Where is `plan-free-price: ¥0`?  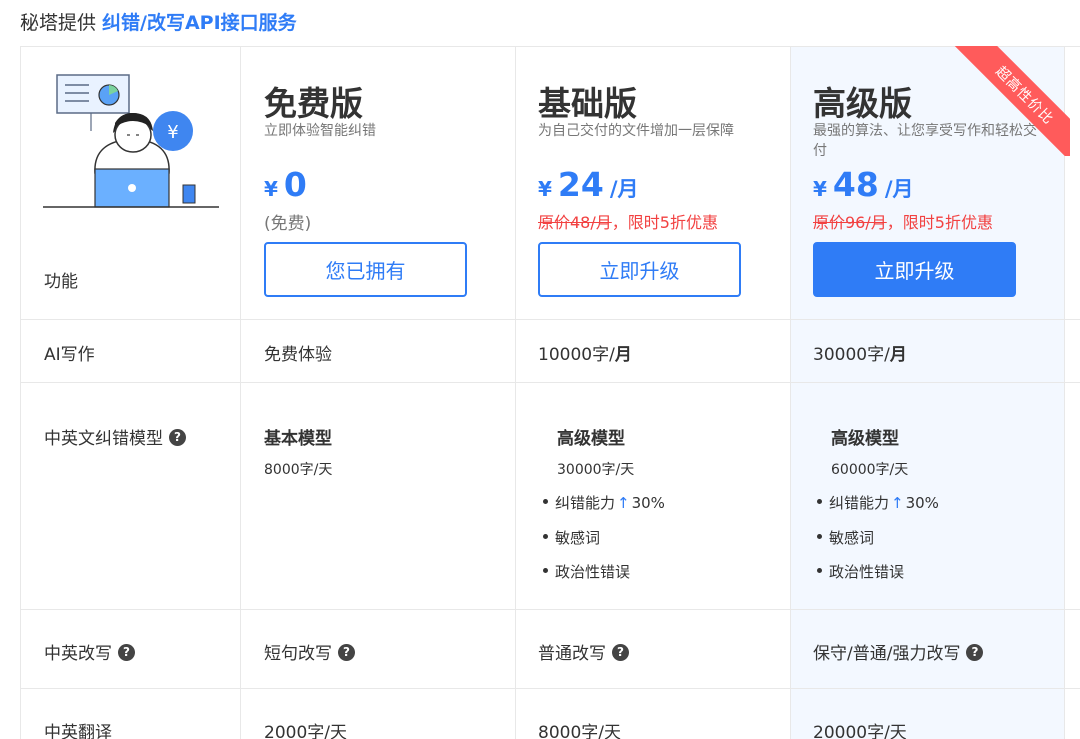 plan-free-price: ¥0 is located at coordinates (285, 184).